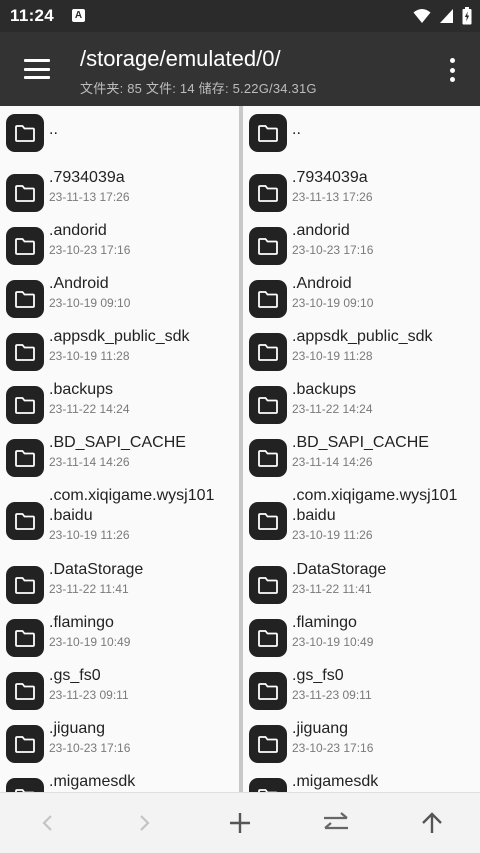  I want to click on file-name: .BD_SAPI_CACHE, so click(117, 442).